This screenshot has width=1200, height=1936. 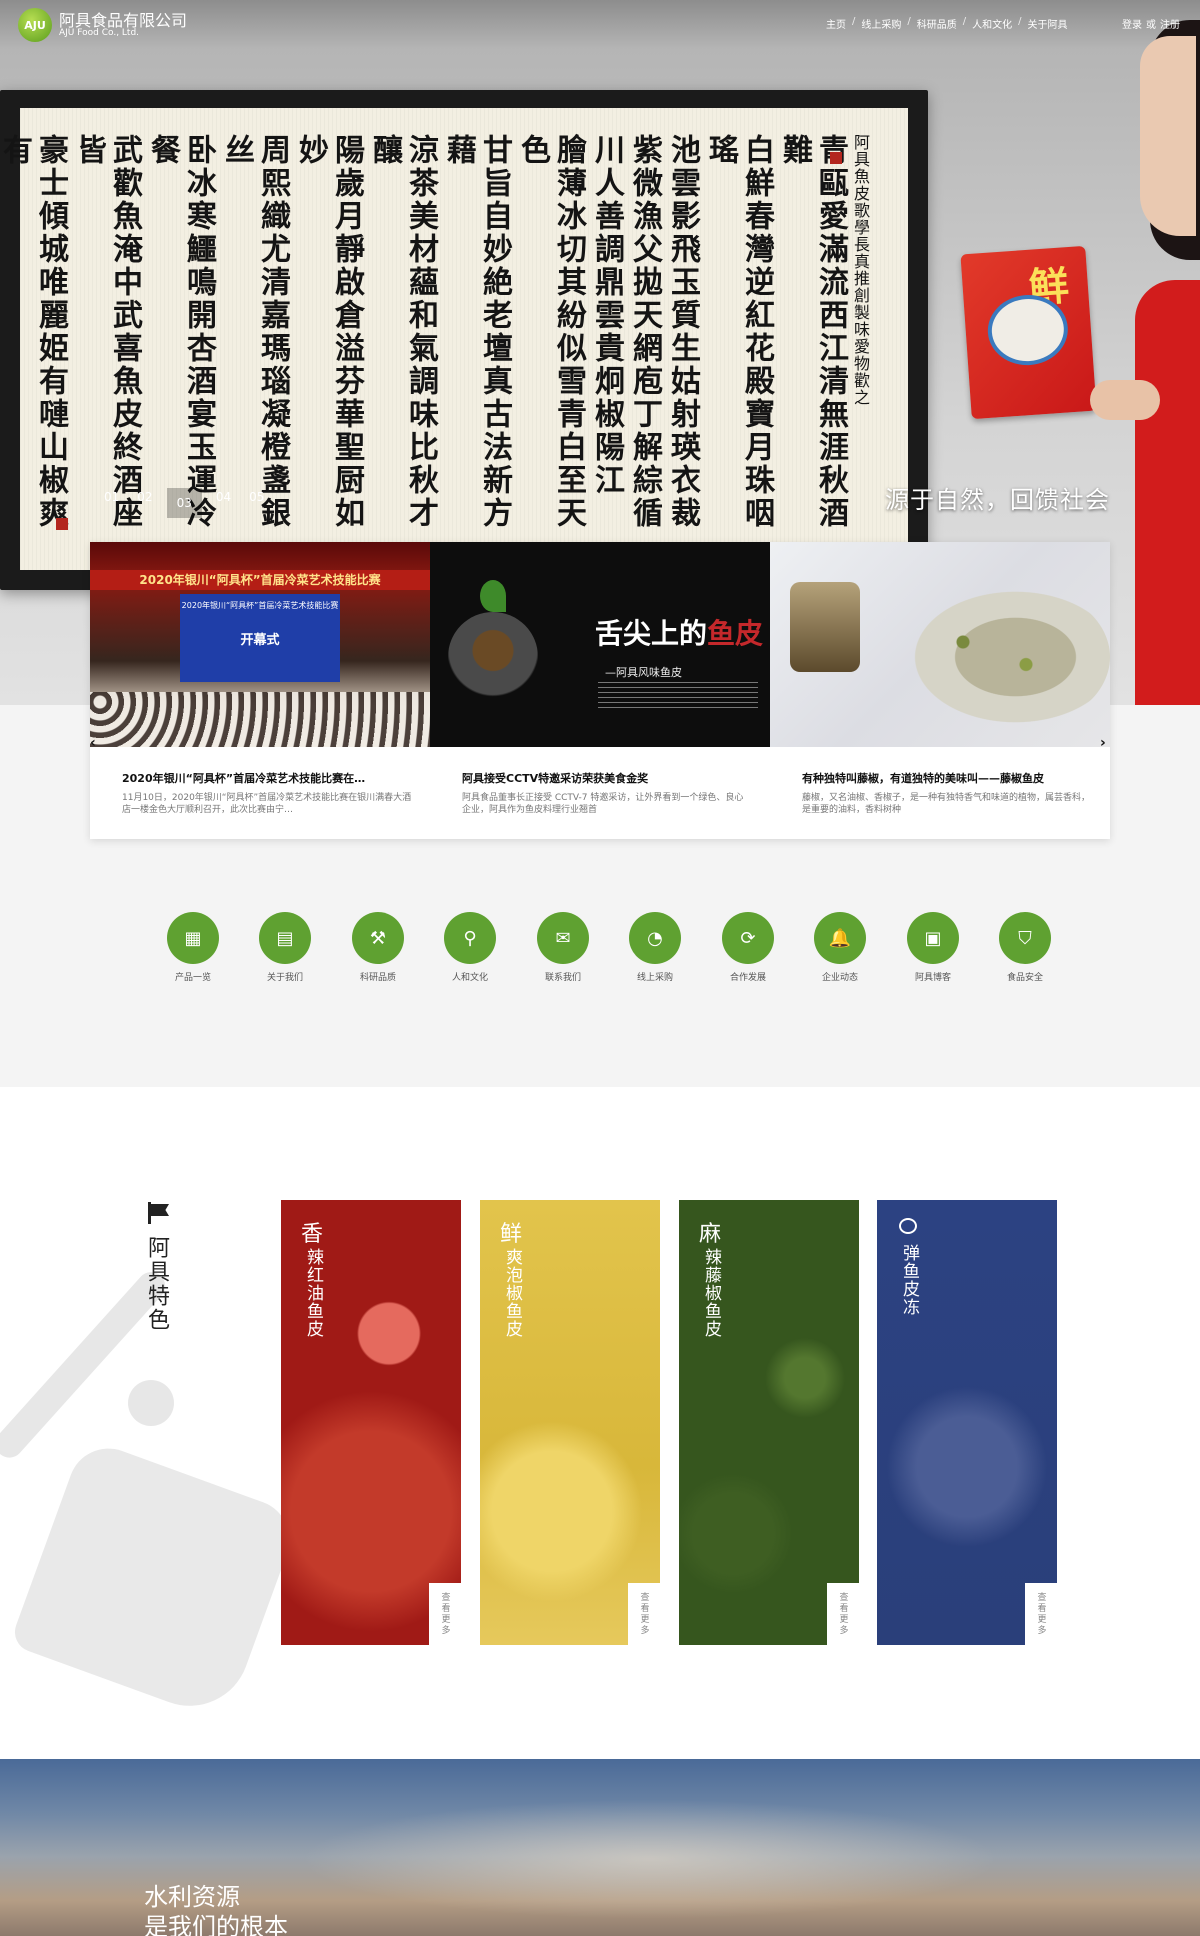 I want to click on jar, so click(x=825, y=627).